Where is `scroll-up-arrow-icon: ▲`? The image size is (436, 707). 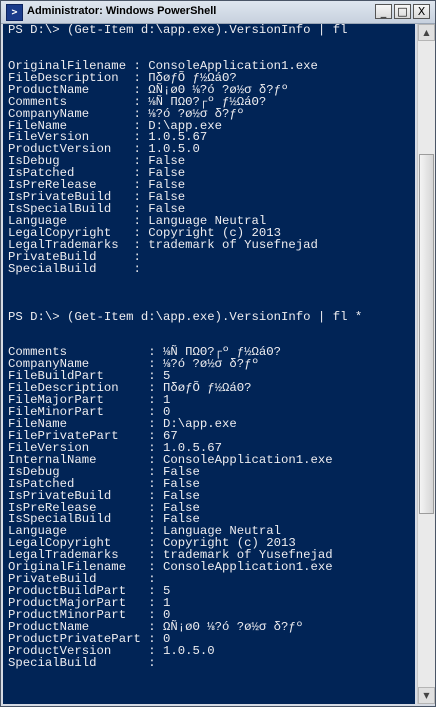 scroll-up-arrow-icon: ▲ is located at coordinates (426, 32).